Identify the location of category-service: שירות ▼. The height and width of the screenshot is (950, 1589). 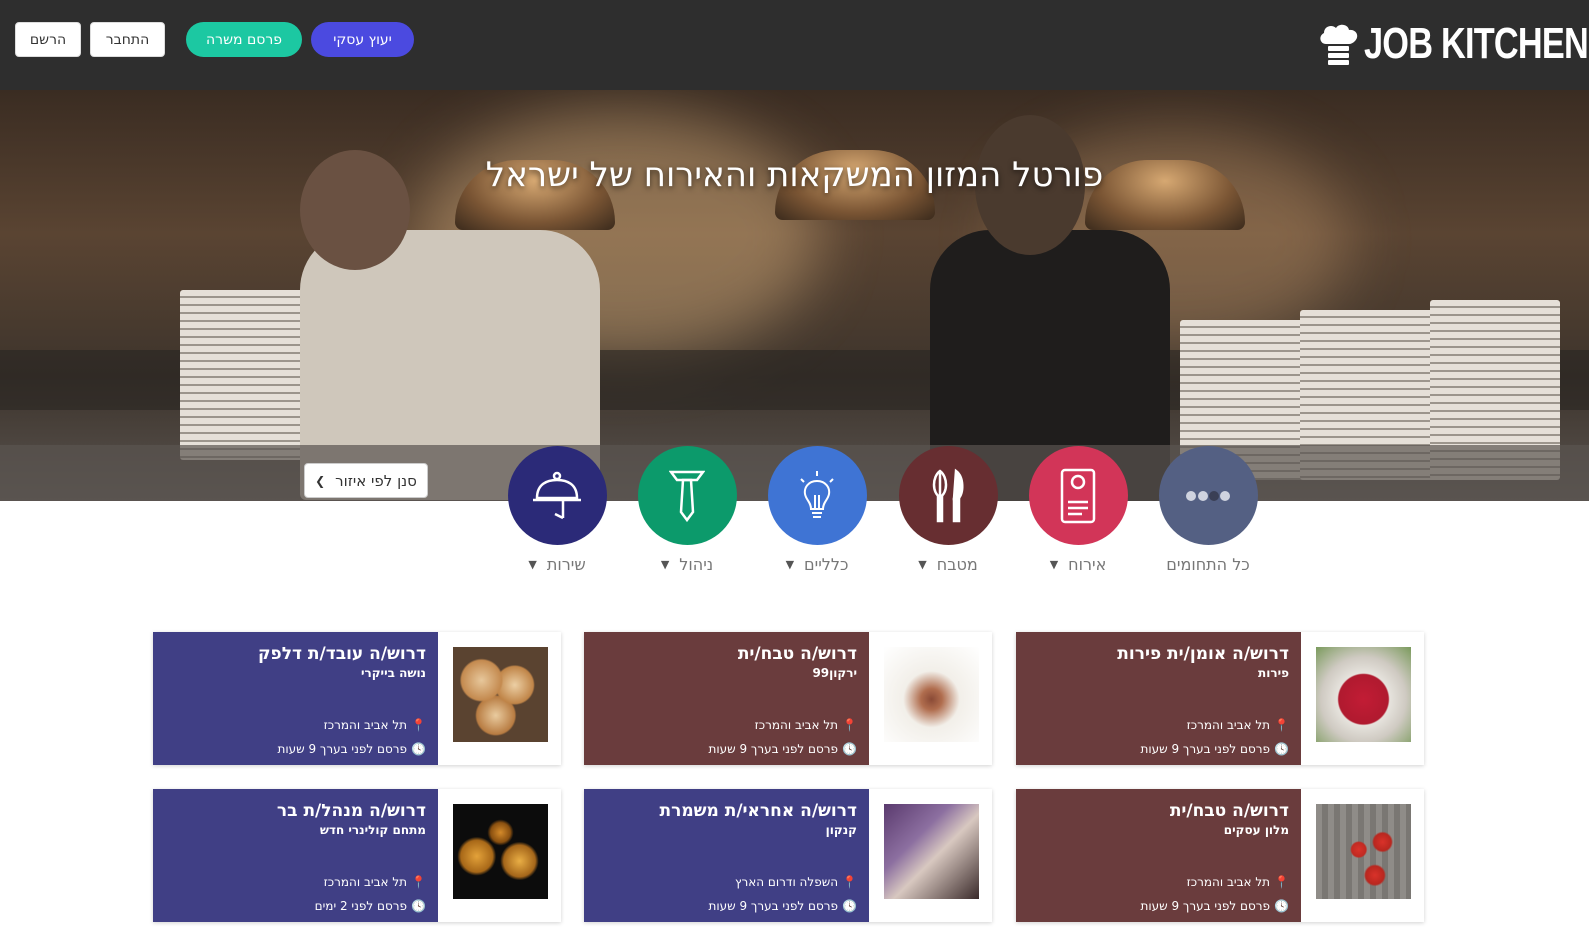
(557, 510).